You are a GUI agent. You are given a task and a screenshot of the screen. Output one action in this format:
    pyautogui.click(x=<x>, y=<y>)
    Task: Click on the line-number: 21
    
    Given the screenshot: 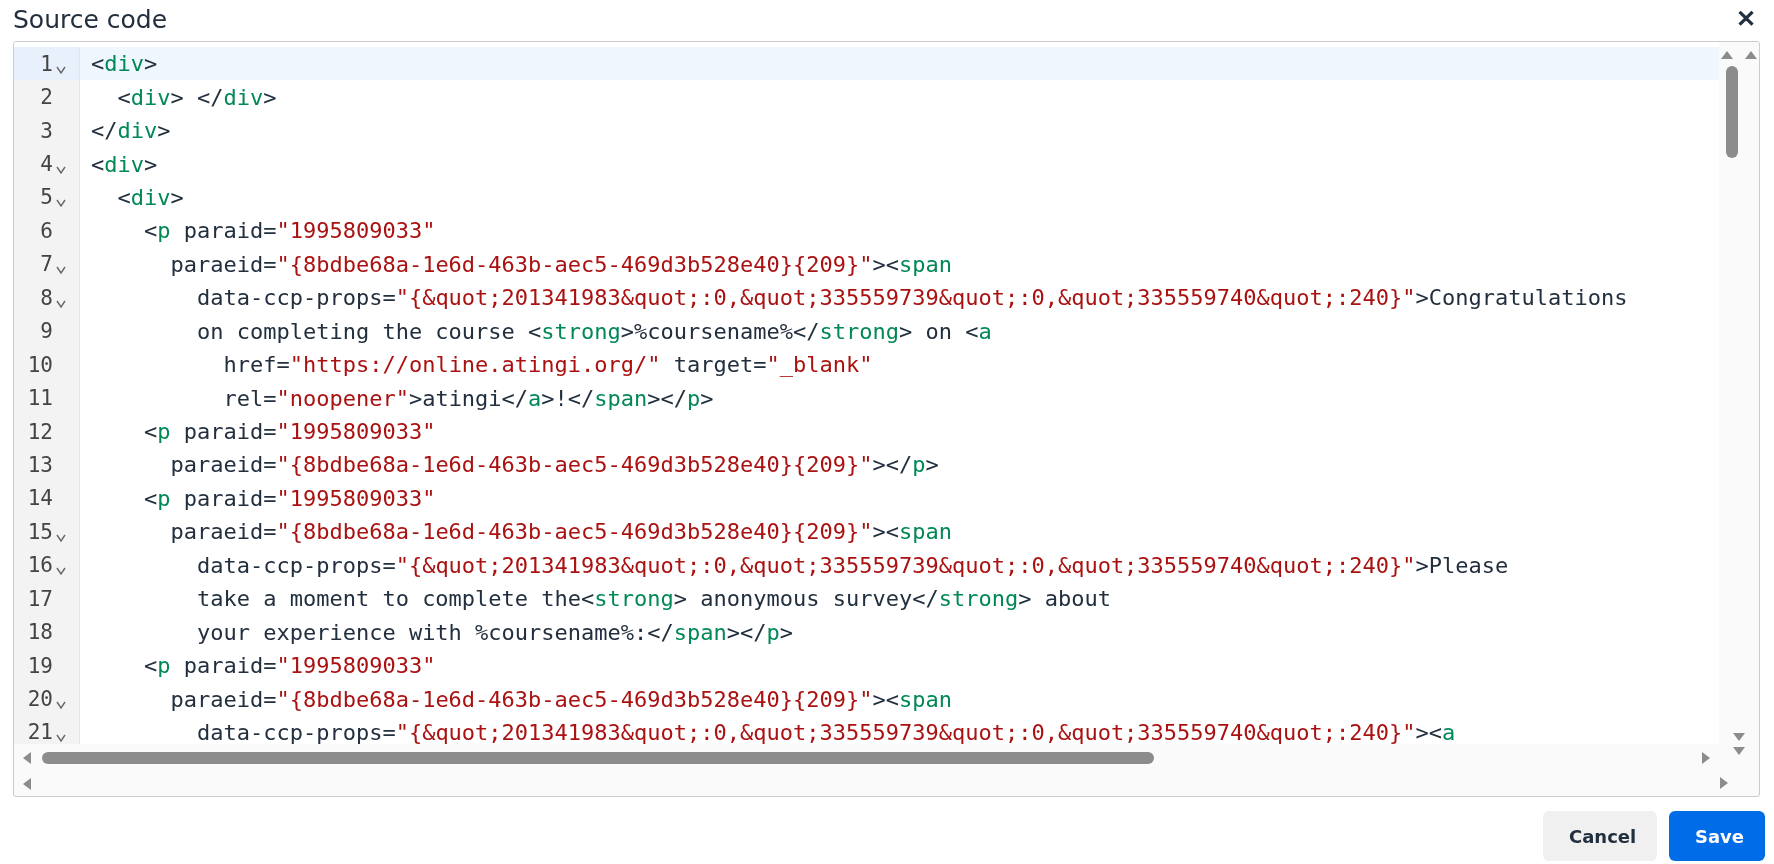 What is the action you would take?
    pyautogui.click(x=40, y=732)
    